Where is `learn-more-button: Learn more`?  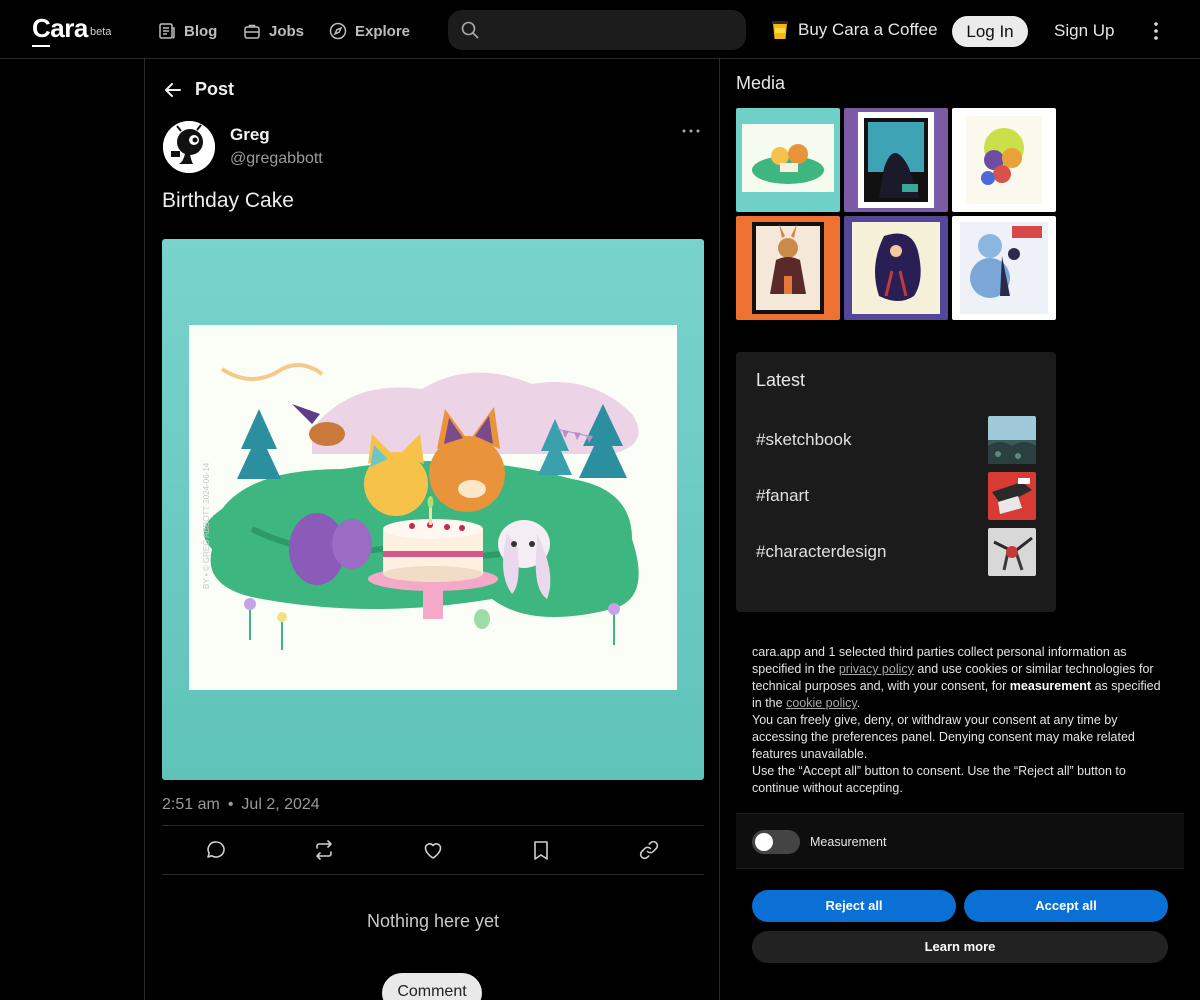 learn-more-button: Learn more is located at coordinates (960, 947).